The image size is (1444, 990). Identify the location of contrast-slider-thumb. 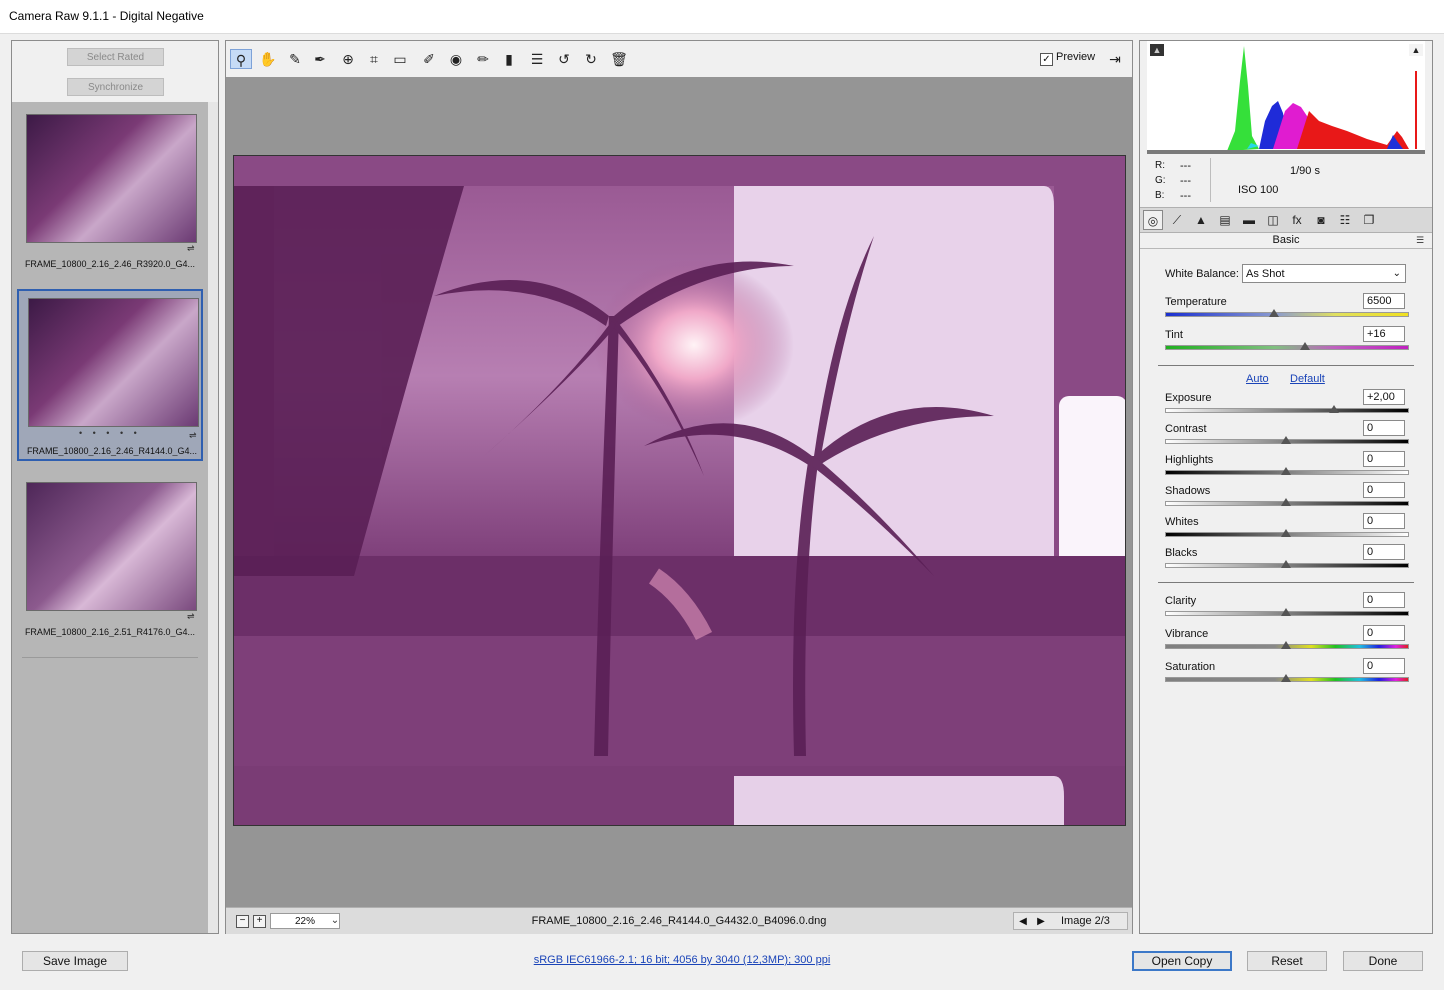
(1286, 440).